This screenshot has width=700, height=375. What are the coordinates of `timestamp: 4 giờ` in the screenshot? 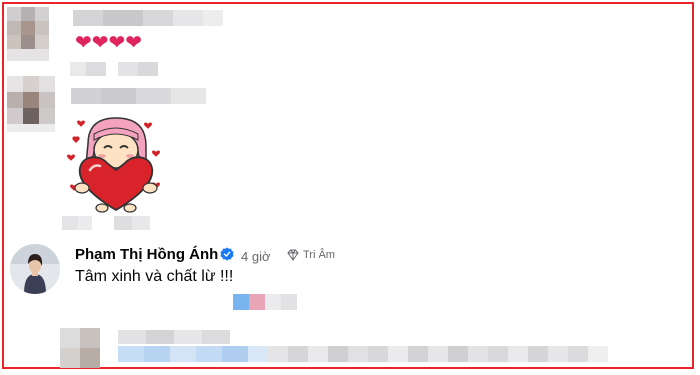 It's located at (256, 256).